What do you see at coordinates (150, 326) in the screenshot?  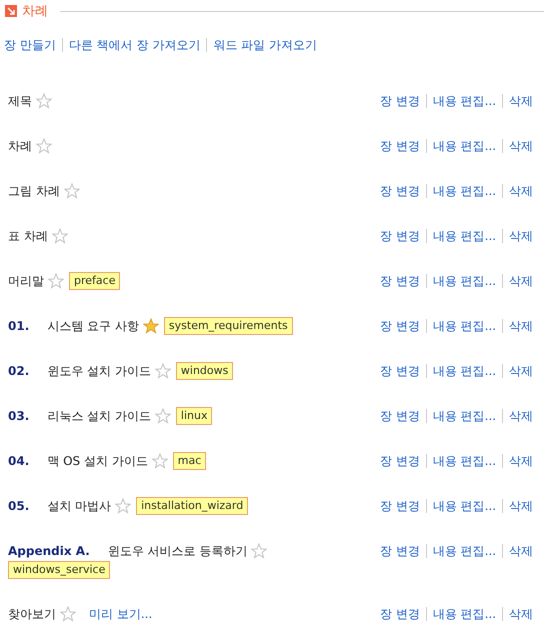 I see `filled-star-icon` at bounding box center [150, 326].